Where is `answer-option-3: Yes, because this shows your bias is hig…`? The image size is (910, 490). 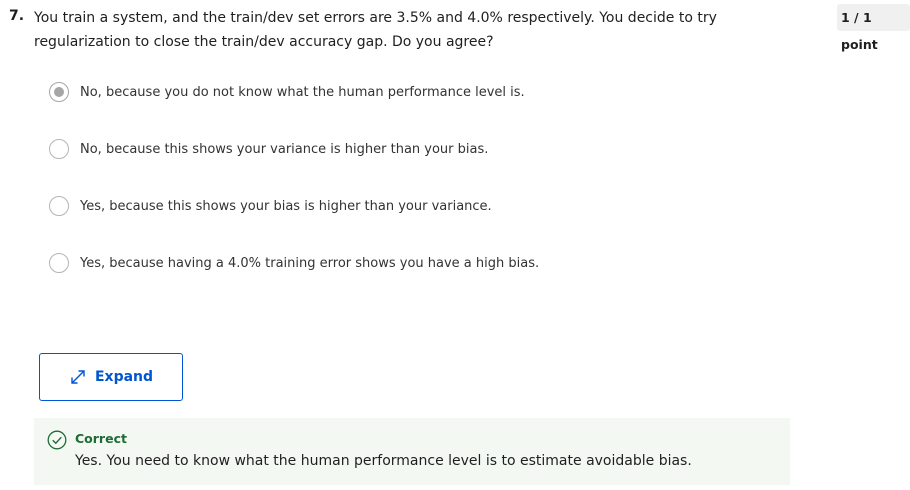 answer-option-3: Yes, because this shows your bias is hig… is located at coordinates (270, 206).